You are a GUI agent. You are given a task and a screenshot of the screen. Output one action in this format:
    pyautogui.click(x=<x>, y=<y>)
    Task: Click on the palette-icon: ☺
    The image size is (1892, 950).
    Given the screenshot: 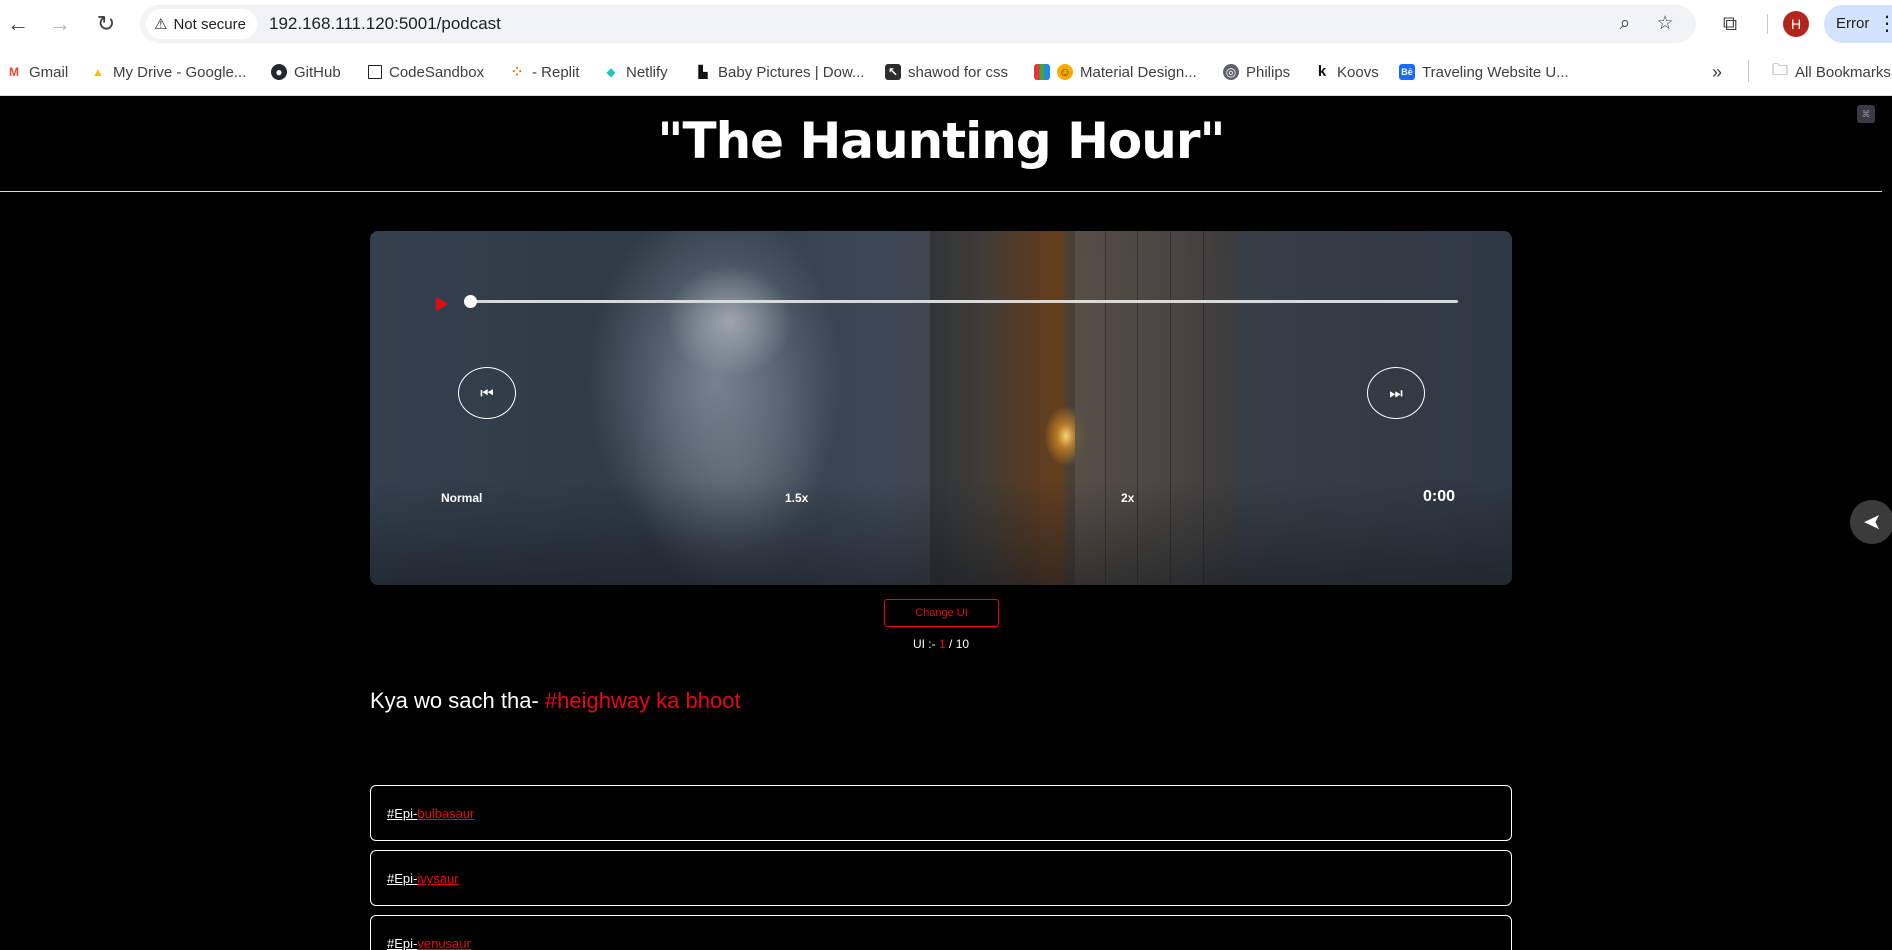 What is the action you would take?
    pyautogui.click(x=1065, y=72)
    